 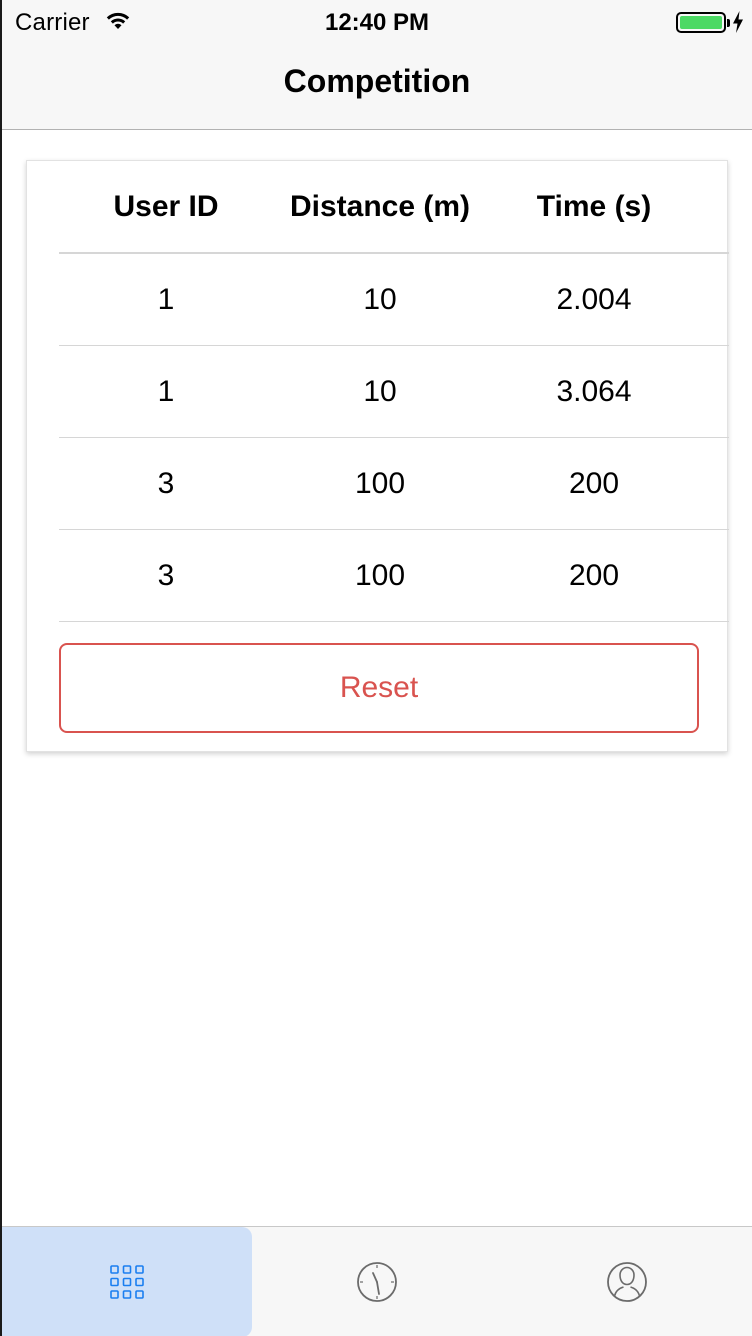 I want to click on clock-icon, so click(x=377, y=1282).